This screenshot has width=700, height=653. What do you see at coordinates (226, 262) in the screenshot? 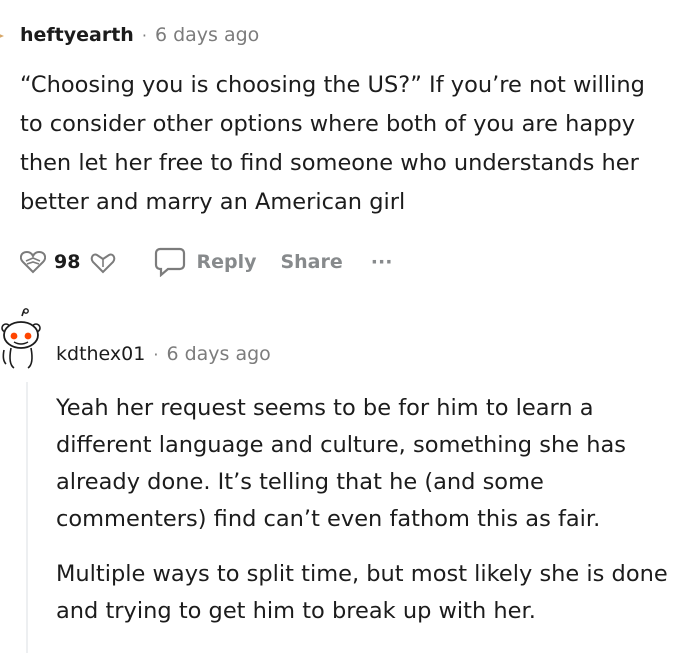
I see `reply-label: Reply` at bounding box center [226, 262].